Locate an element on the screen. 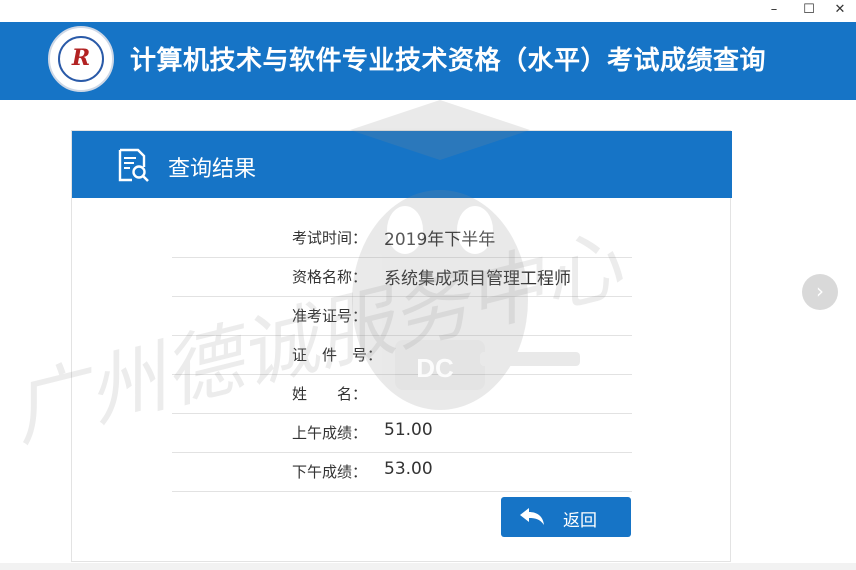 This screenshot has height=570, width=856. row-value: 53.00 is located at coordinates (408, 469).